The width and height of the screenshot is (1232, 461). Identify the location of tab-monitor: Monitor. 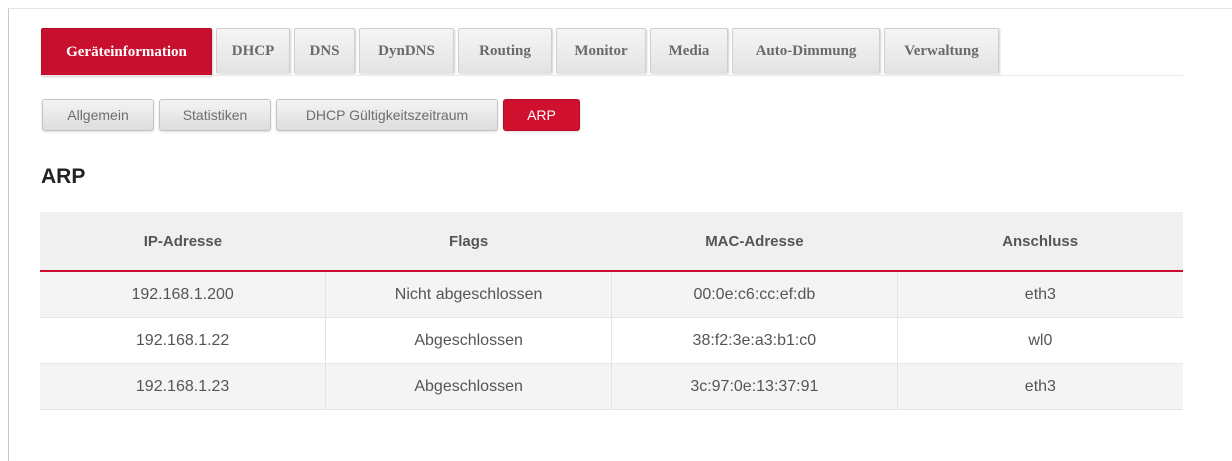
(601, 50).